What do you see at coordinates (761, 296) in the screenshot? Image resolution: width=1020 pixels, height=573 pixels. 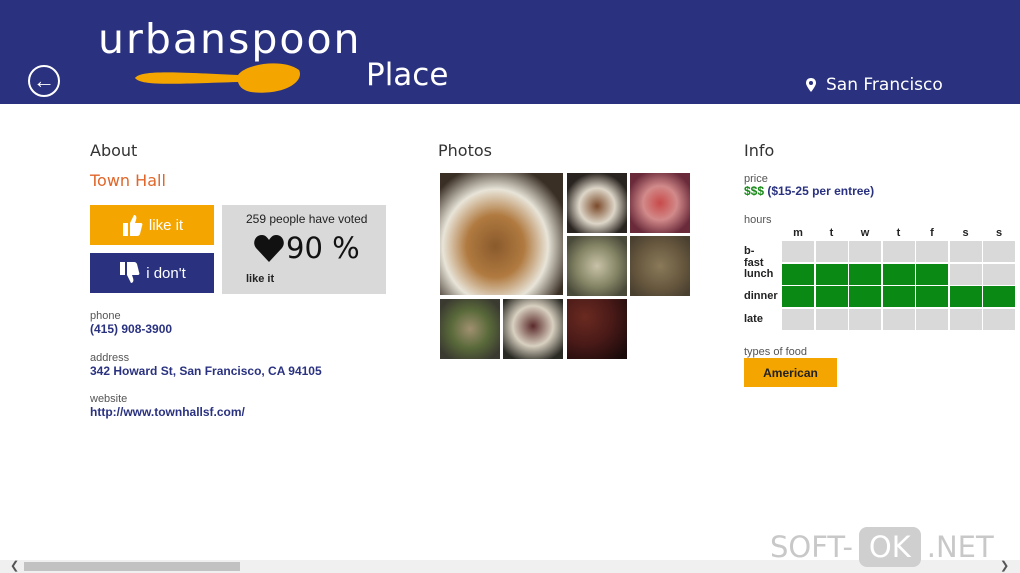 I see `meal-label: dinner` at bounding box center [761, 296].